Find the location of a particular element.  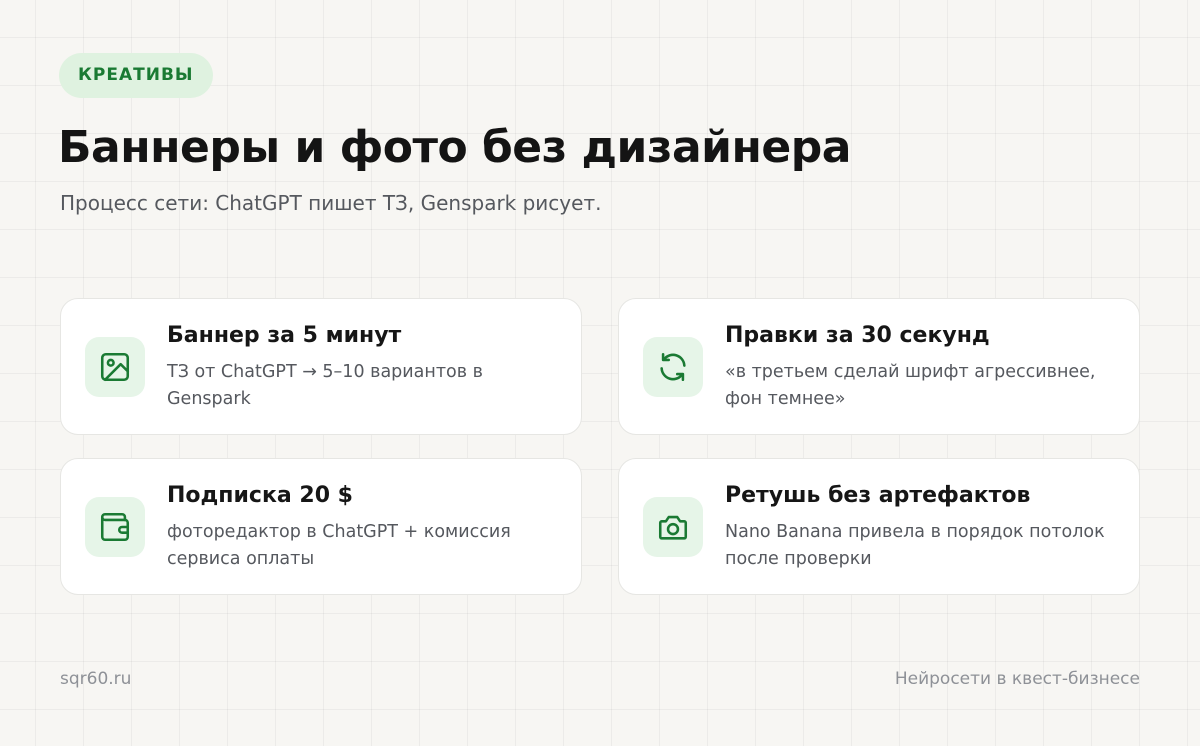

feature-card-title: Баннер за 5 минут is located at coordinates (284, 335).